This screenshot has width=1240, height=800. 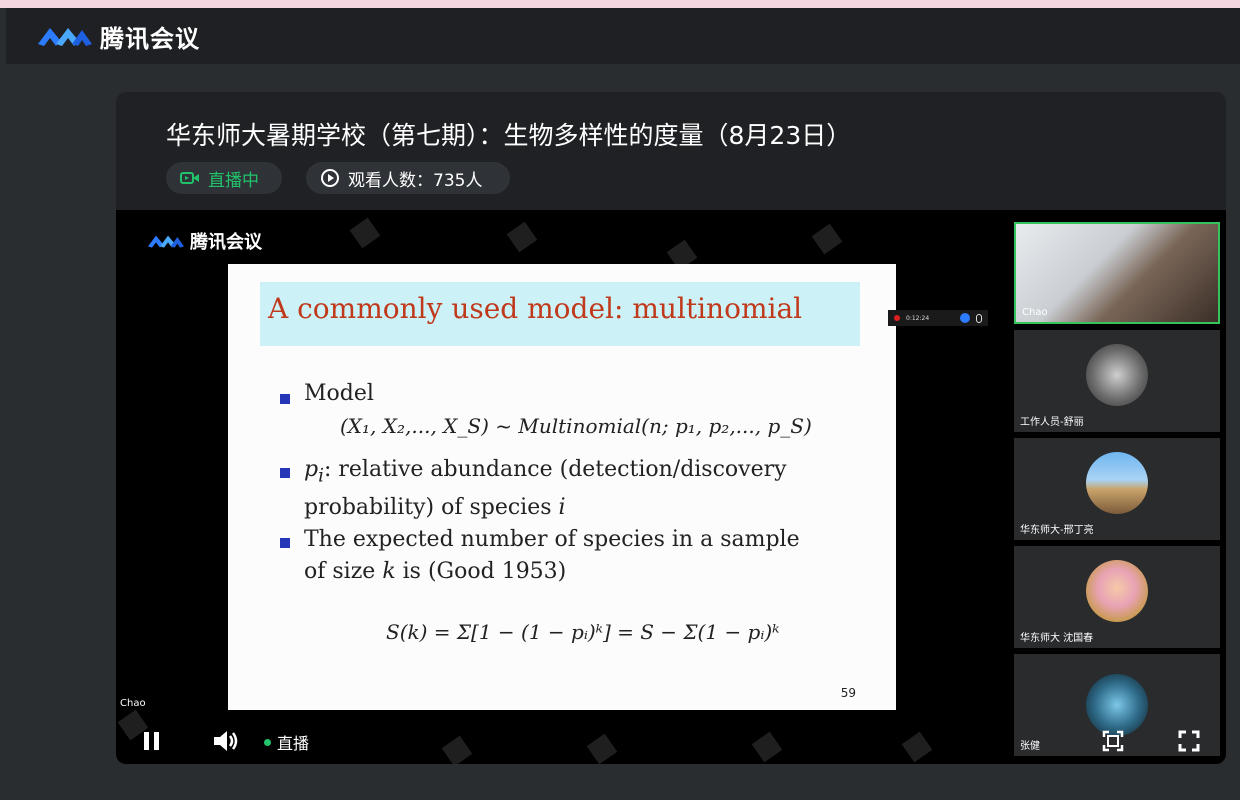 What do you see at coordinates (226, 242) in the screenshot?
I see `video-logo-text: 腾讯会议` at bounding box center [226, 242].